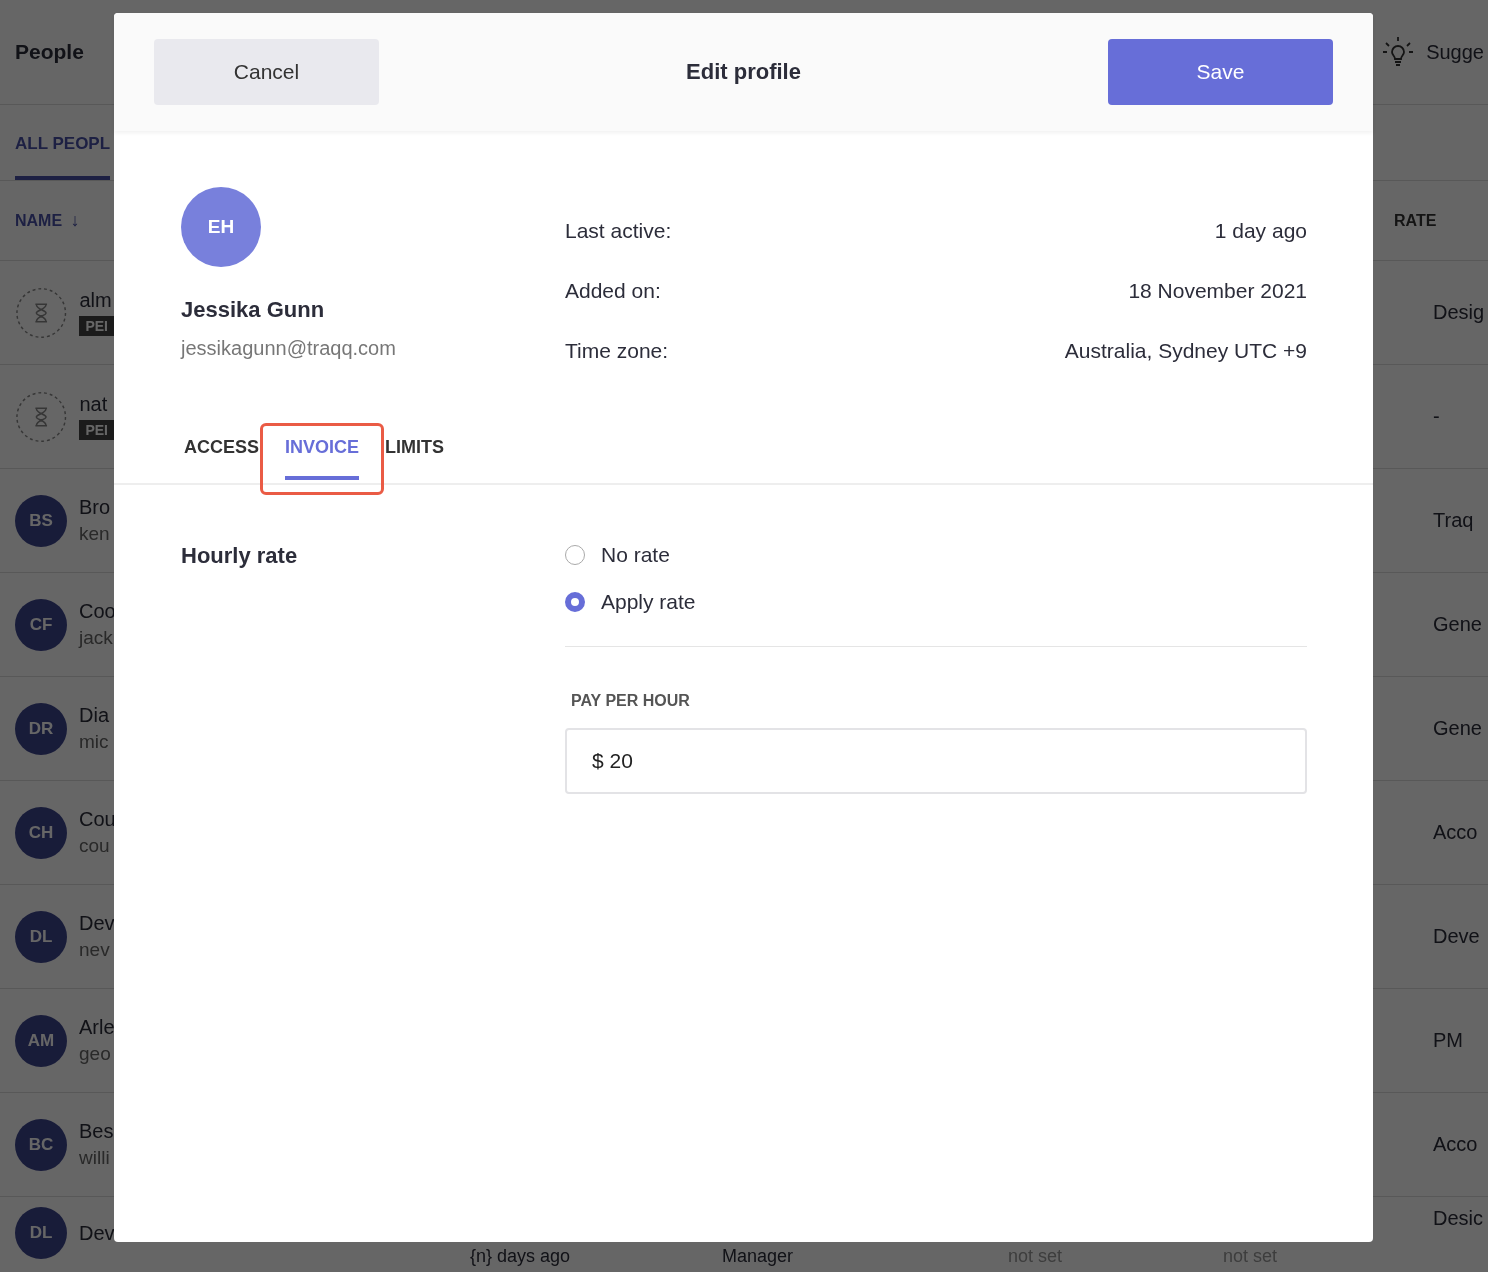 The width and height of the screenshot is (1488, 1272). Describe the element at coordinates (94, 742) in the screenshot. I see `person-email: mic` at that location.